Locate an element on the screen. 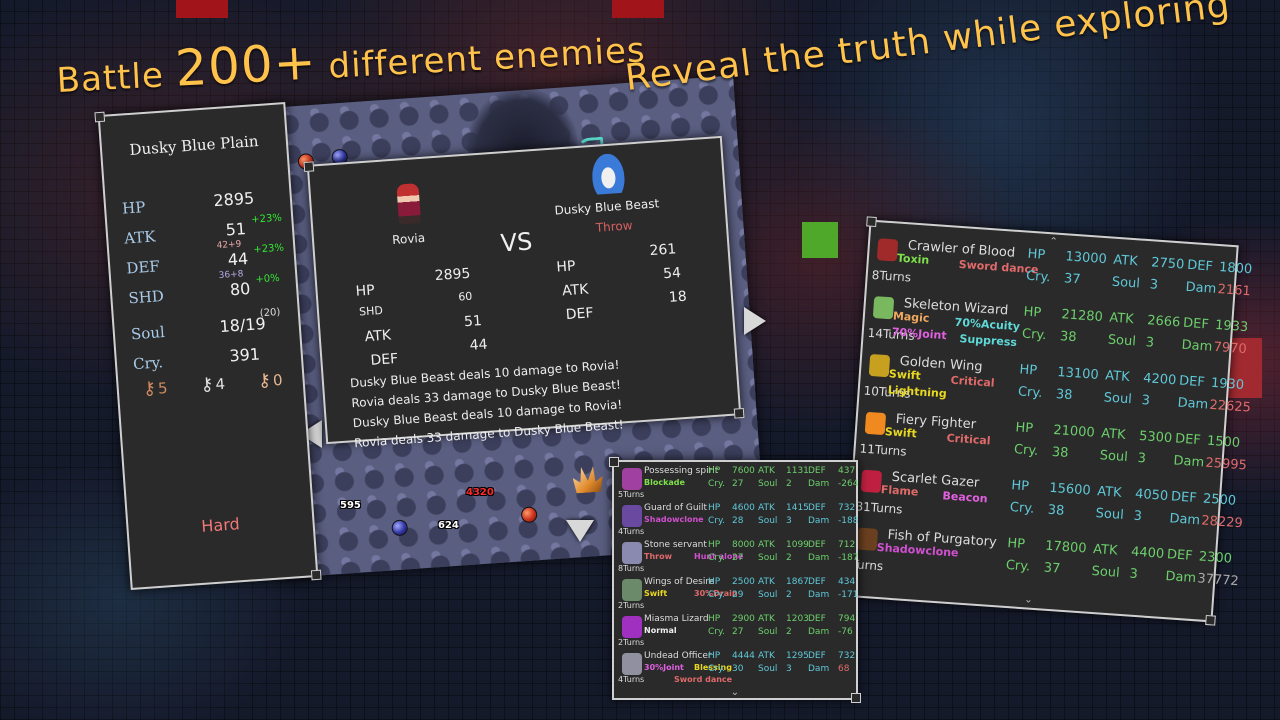 The image size is (1280, 720). enemy-hp: 7600 is located at coordinates (743, 471).